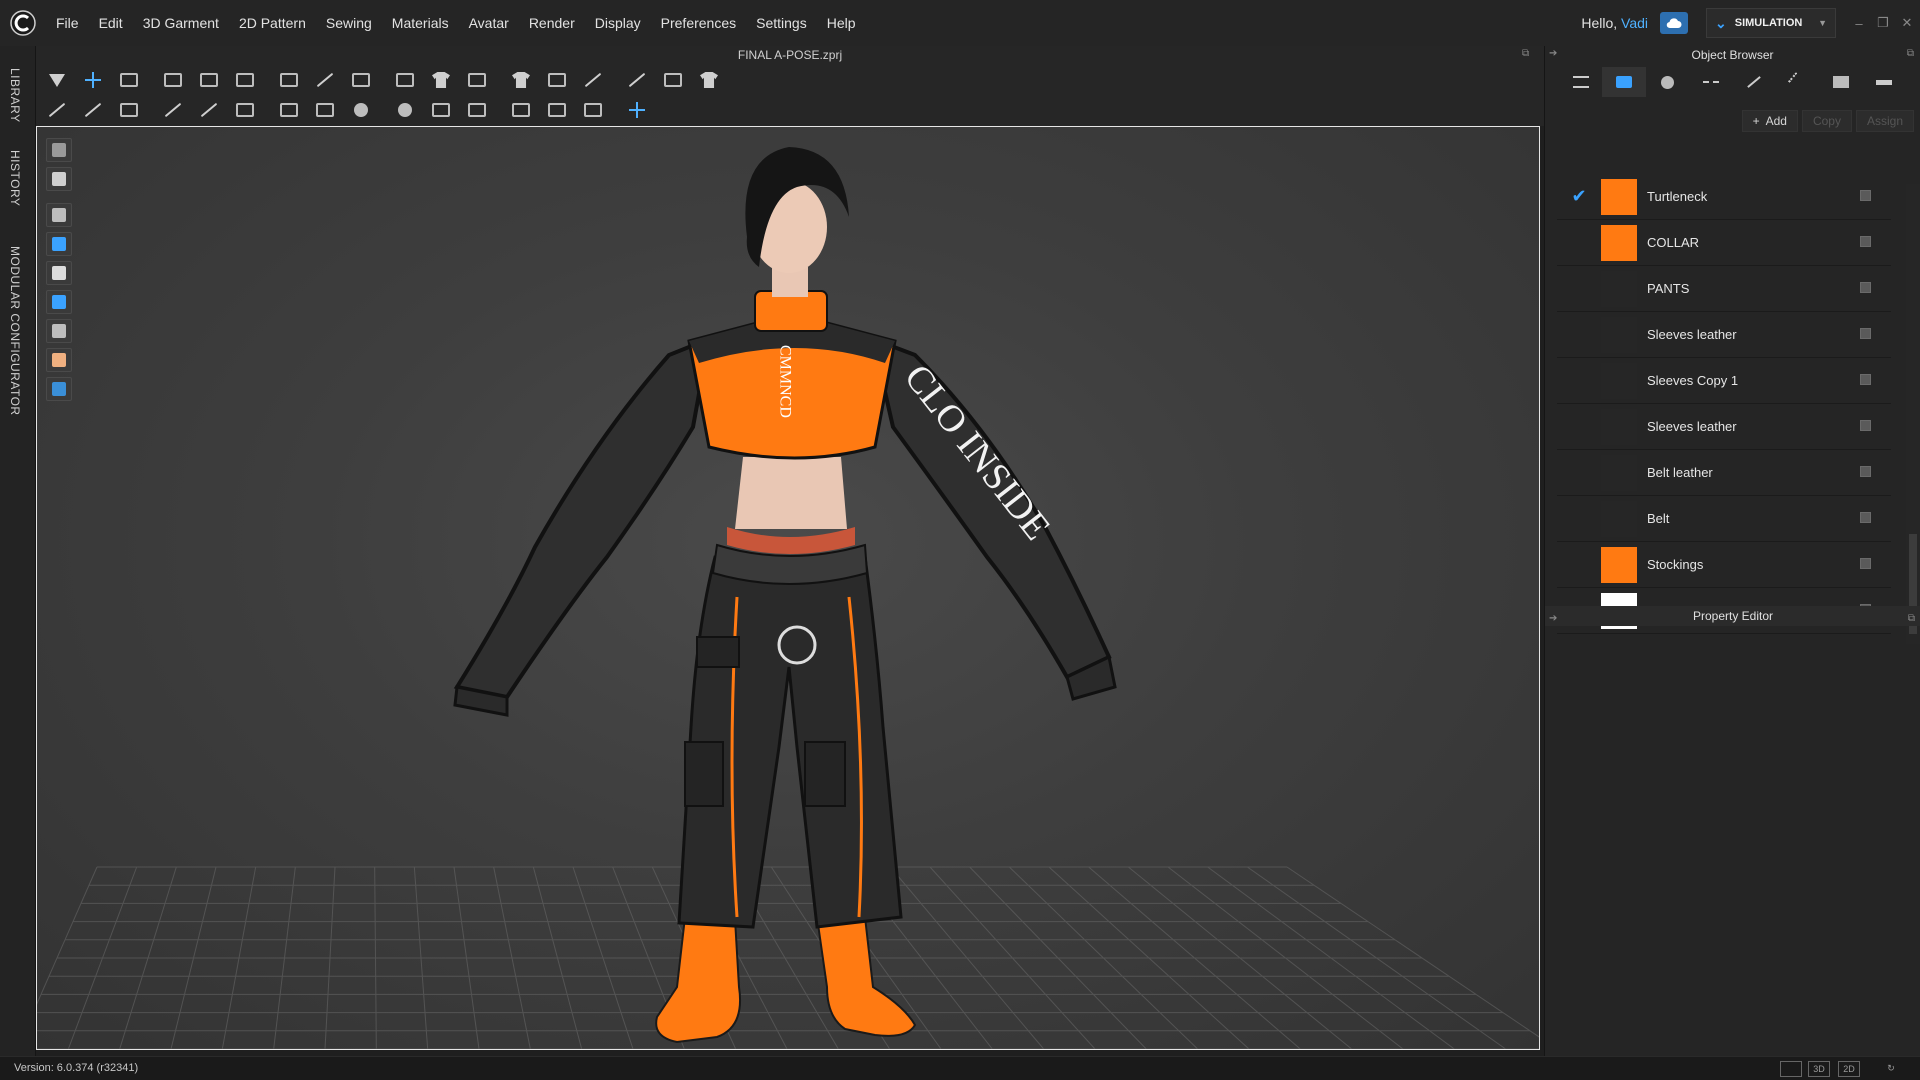 The width and height of the screenshot is (1920, 1080). Describe the element at coordinates (1819, 1069) in the screenshot. I see `view-3d-button: 3D` at that location.